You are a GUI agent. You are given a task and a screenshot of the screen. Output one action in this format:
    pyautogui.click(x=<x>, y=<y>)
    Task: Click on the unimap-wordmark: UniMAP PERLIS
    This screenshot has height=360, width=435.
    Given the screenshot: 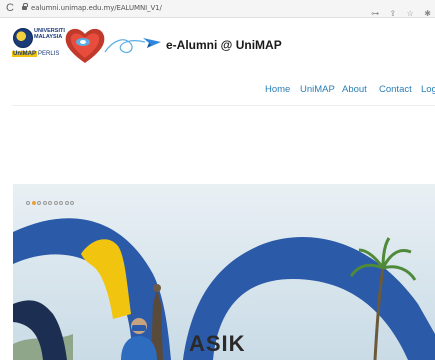 What is the action you would take?
    pyautogui.click(x=35, y=54)
    